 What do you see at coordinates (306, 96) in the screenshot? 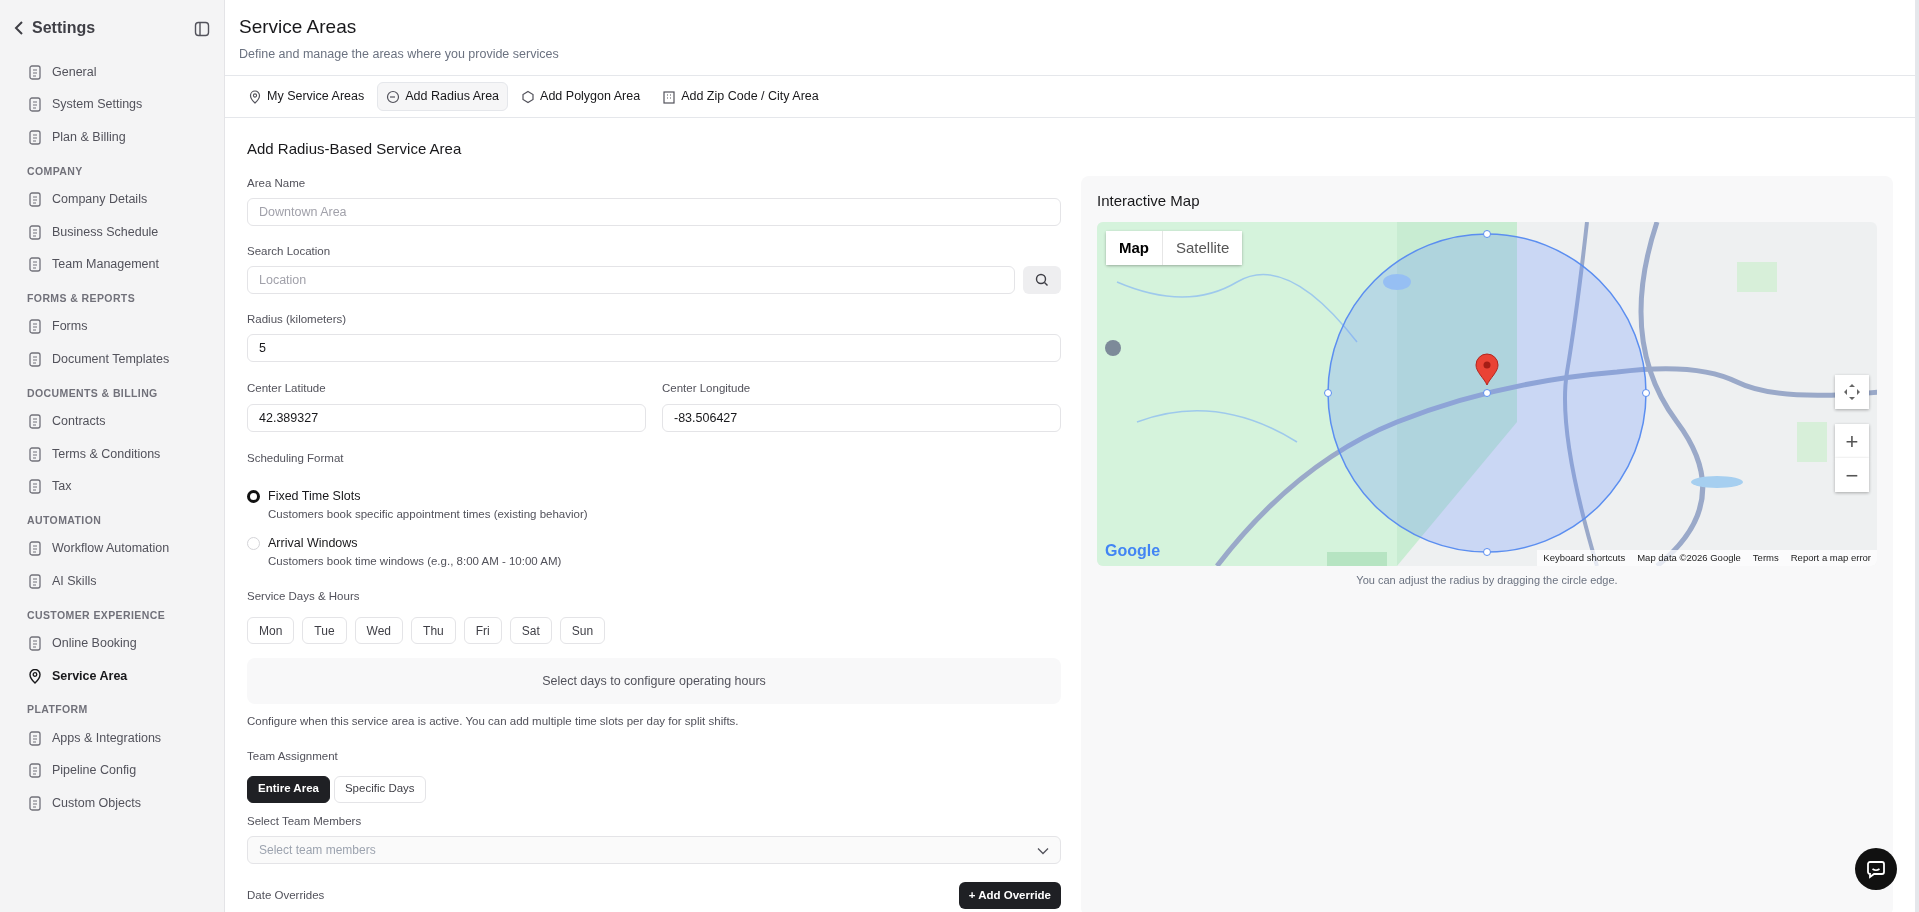
I see `tab: My Service Areas` at bounding box center [306, 96].